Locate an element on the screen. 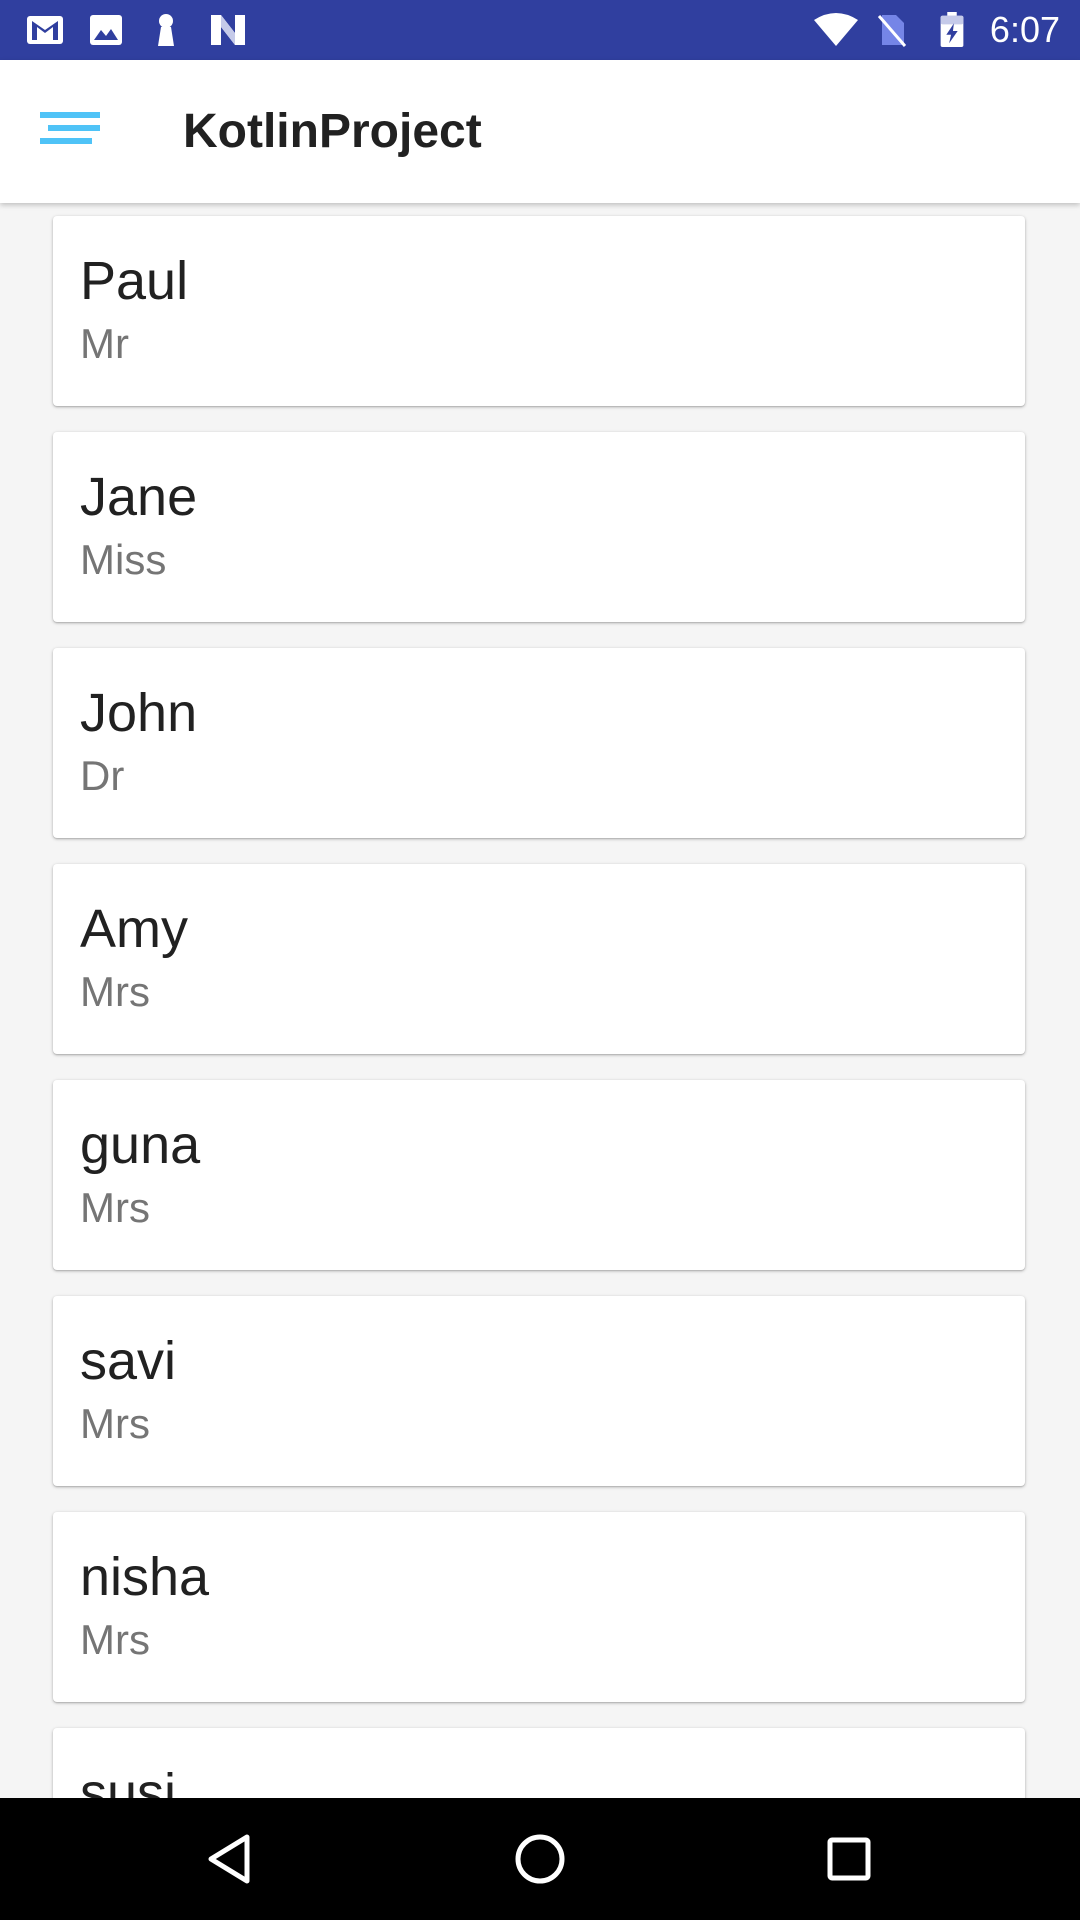 The height and width of the screenshot is (1920, 1080). person-name: susi is located at coordinates (128, 1780).